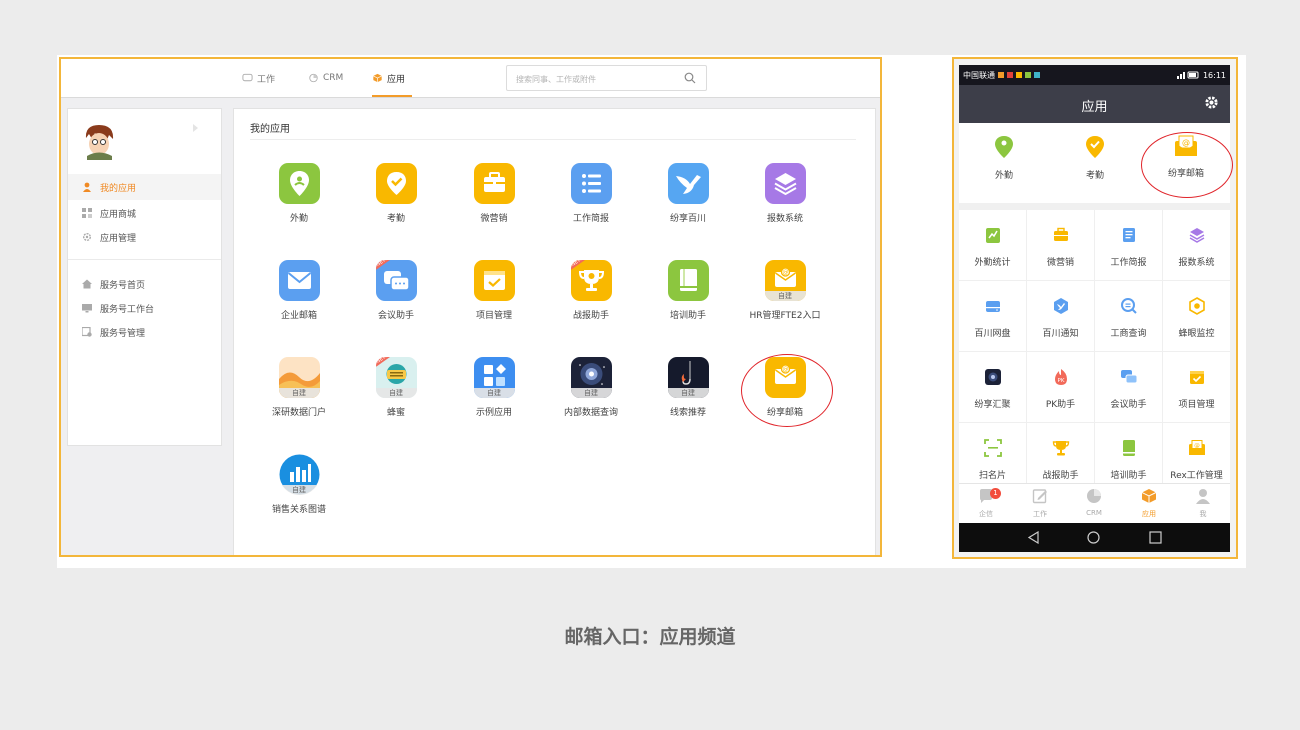 The image size is (1300, 730). Describe the element at coordinates (270, 129) in the screenshot. I see `section-title: 我的应用` at that location.